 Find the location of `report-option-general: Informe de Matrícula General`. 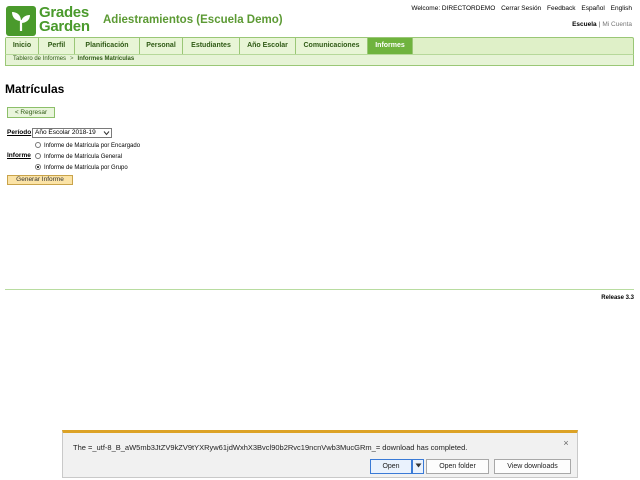

report-option-general: Informe de Matrícula General is located at coordinates (78, 157).